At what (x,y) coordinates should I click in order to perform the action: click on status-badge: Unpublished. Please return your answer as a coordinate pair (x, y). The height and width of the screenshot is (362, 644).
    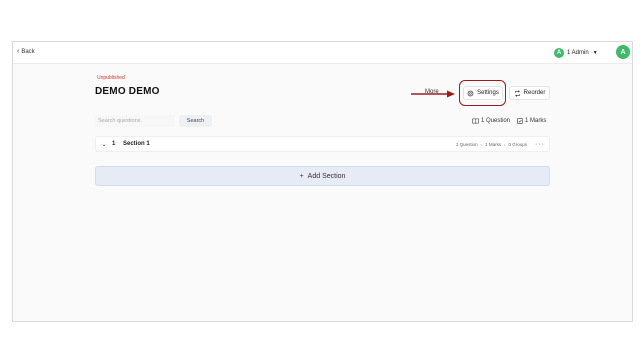
    Looking at the image, I should click on (111, 78).